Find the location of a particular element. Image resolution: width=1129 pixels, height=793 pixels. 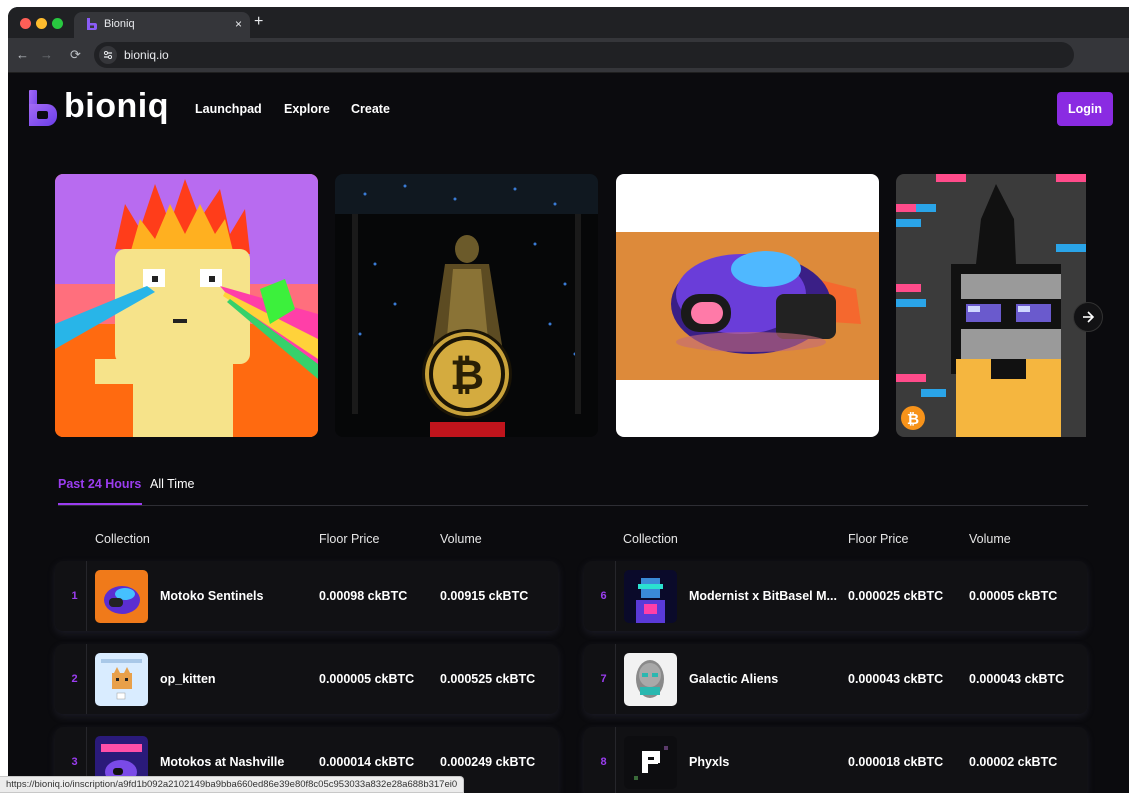

back-arrow-icon: ← is located at coordinates (22, 55).